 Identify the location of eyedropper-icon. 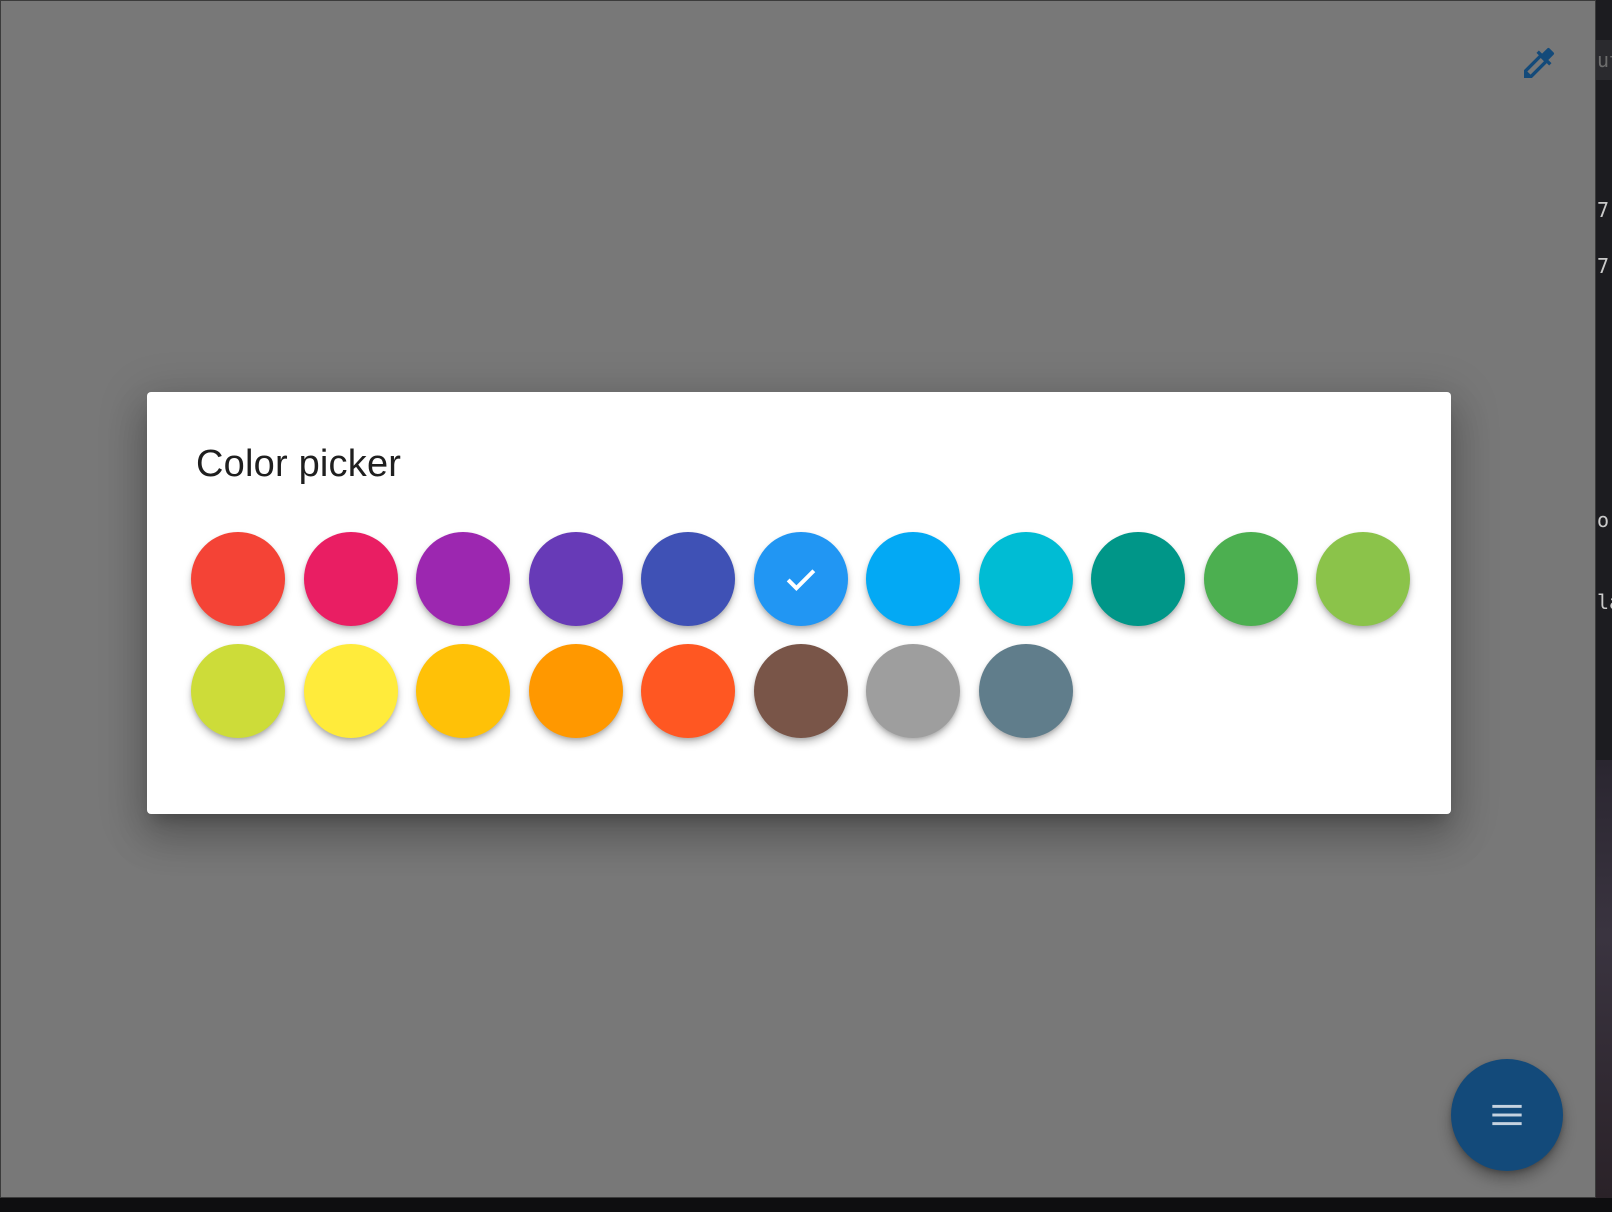
(1539, 62).